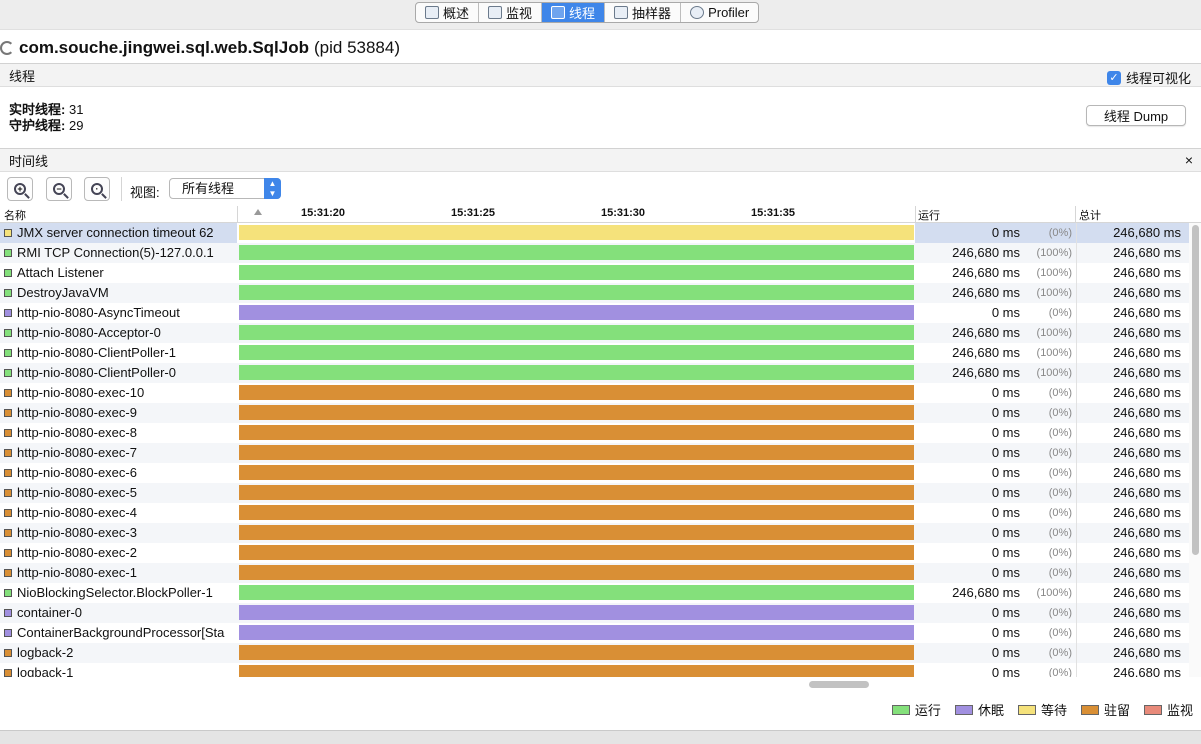 The height and width of the screenshot is (744, 1201). I want to click on tab-profiler: Profiler, so click(719, 12).